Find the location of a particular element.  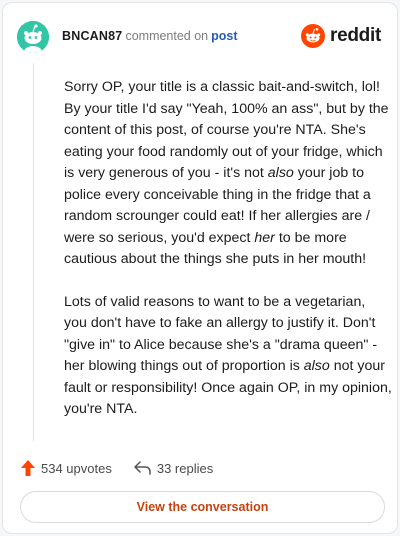

replies-count: 33 replies is located at coordinates (185, 468).